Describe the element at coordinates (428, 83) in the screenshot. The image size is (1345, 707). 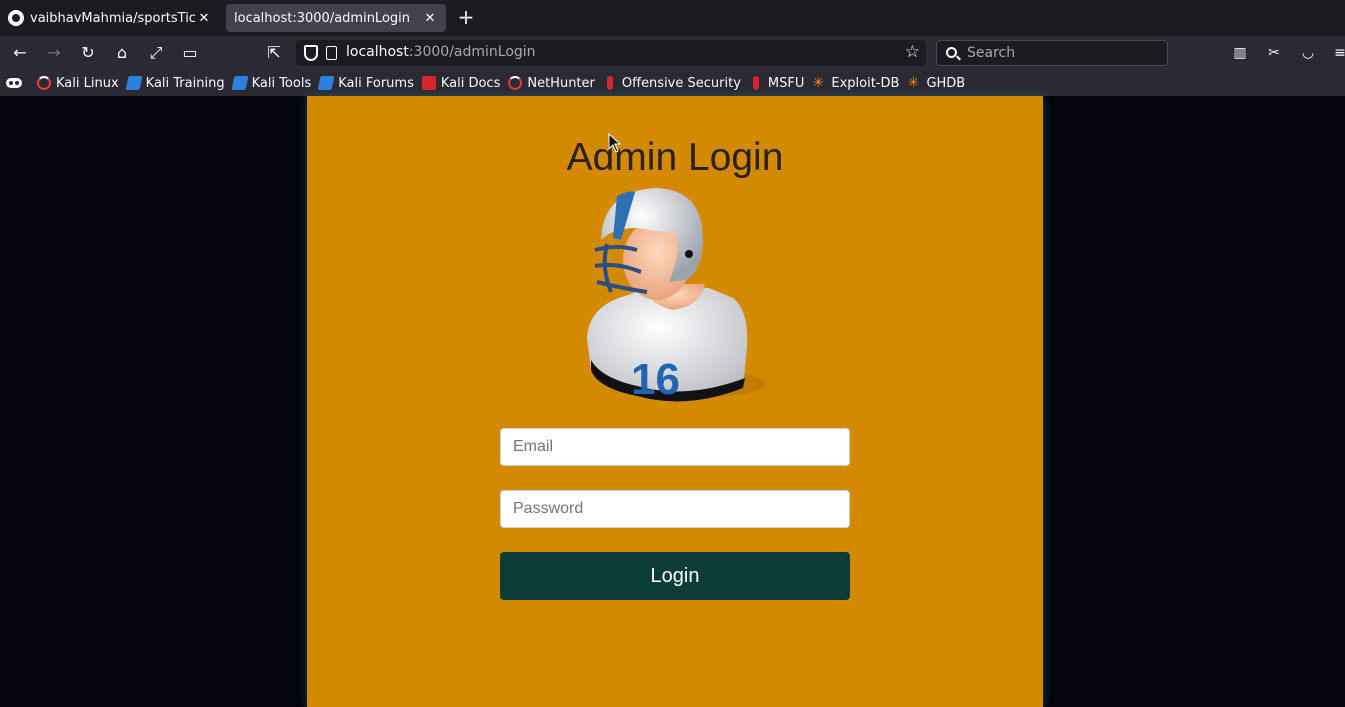
I see `docs-icon` at that location.